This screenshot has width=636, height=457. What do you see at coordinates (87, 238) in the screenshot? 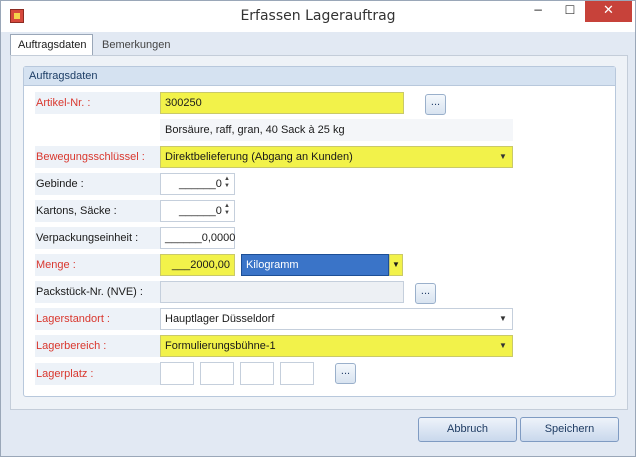
I see `verpackung-label-text: Verpackungseinheit :` at bounding box center [87, 238].